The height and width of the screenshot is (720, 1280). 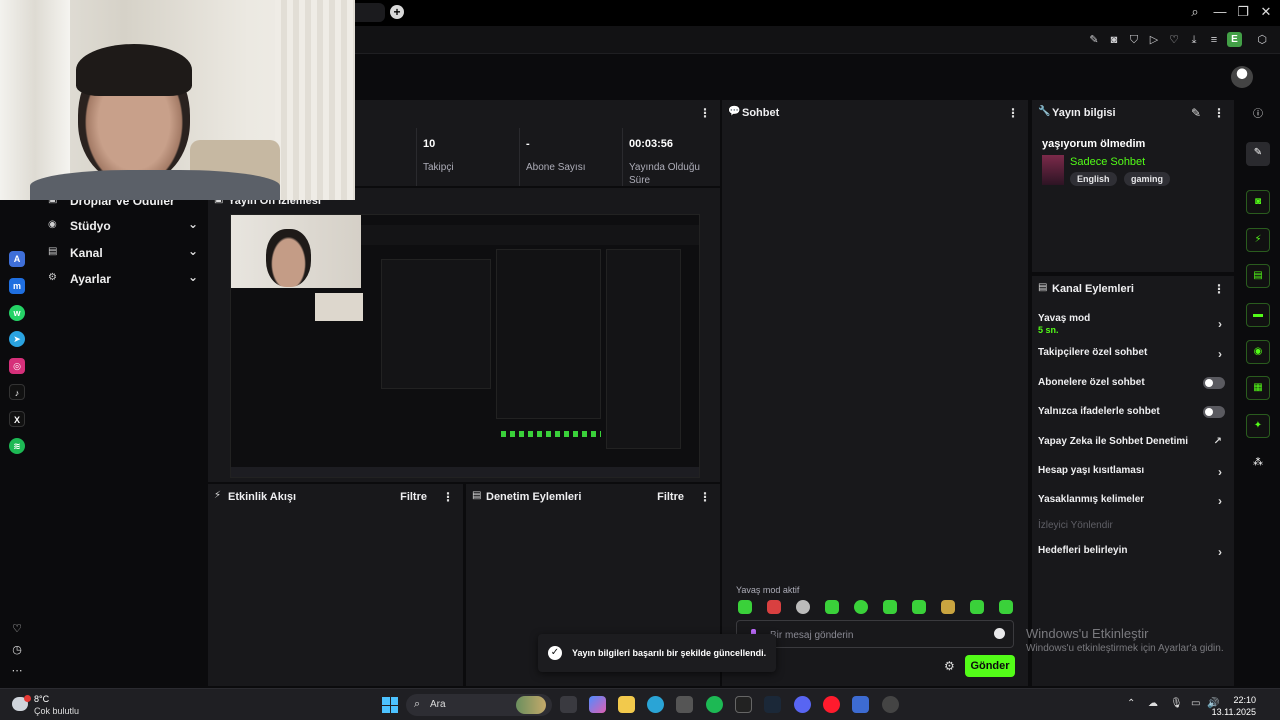 What do you see at coordinates (123, 227) in the screenshot?
I see `nav-item-studio: ◉ Stüdyo ⌄` at bounding box center [123, 227].